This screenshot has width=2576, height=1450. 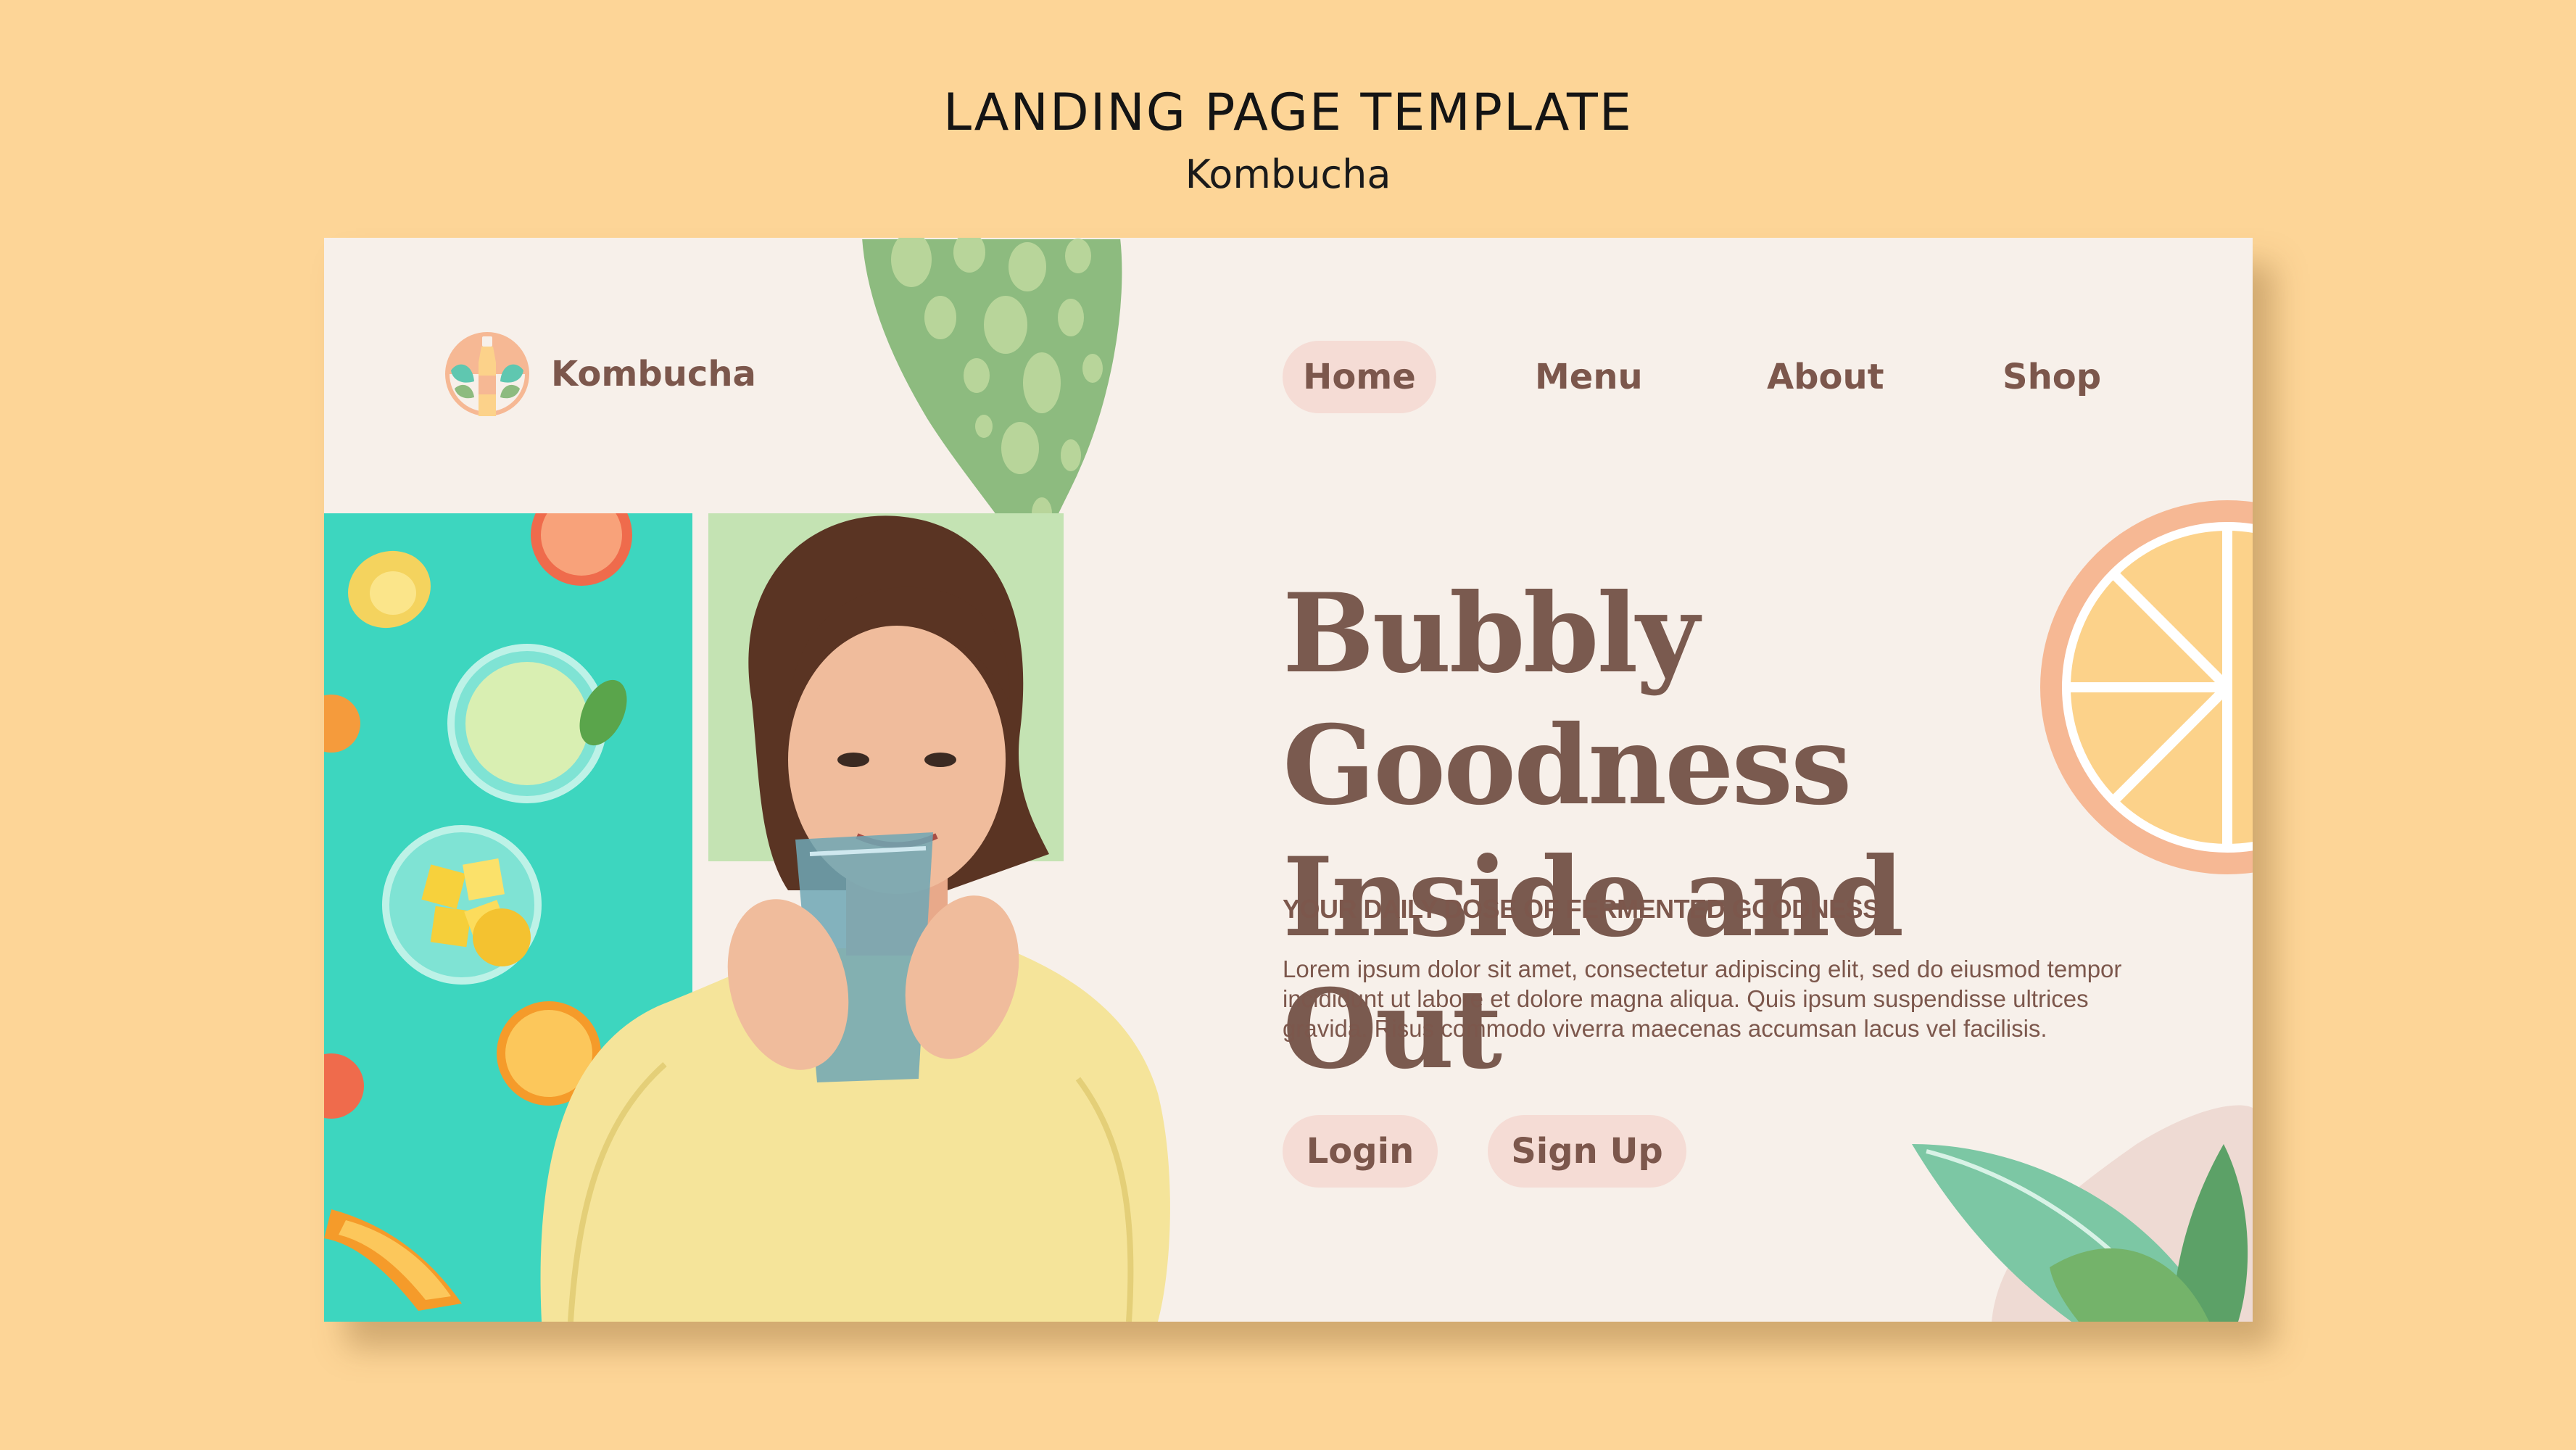 What do you see at coordinates (2052, 377) in the screenshot?
I see `nav-shop: Shop` at bounding box center [2052, 377].